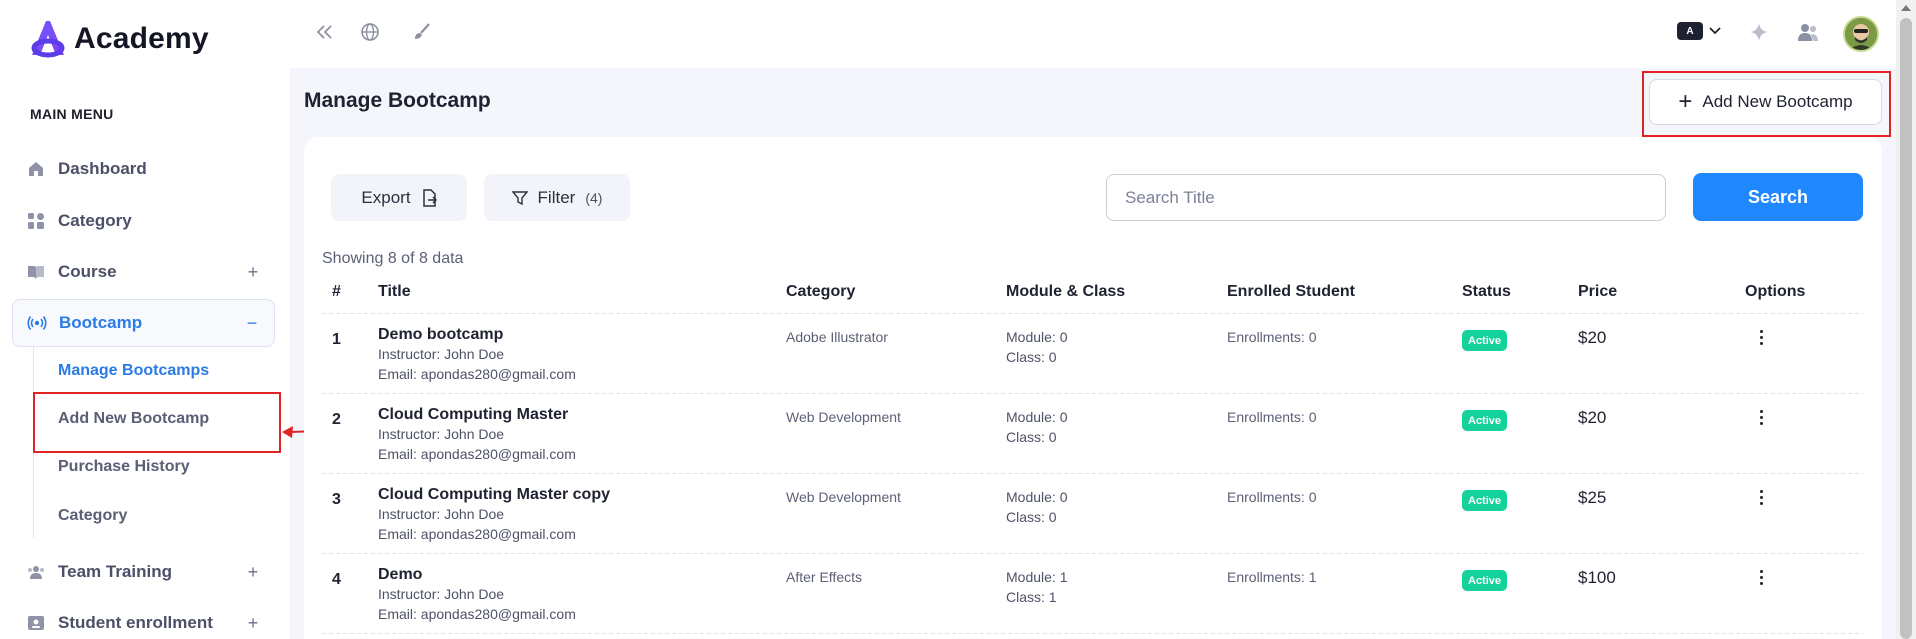 The image size is (1916, 639). Describe the element at coordinates (48, 39) in the screenshot. I see `academy-logo-icon` at that location.